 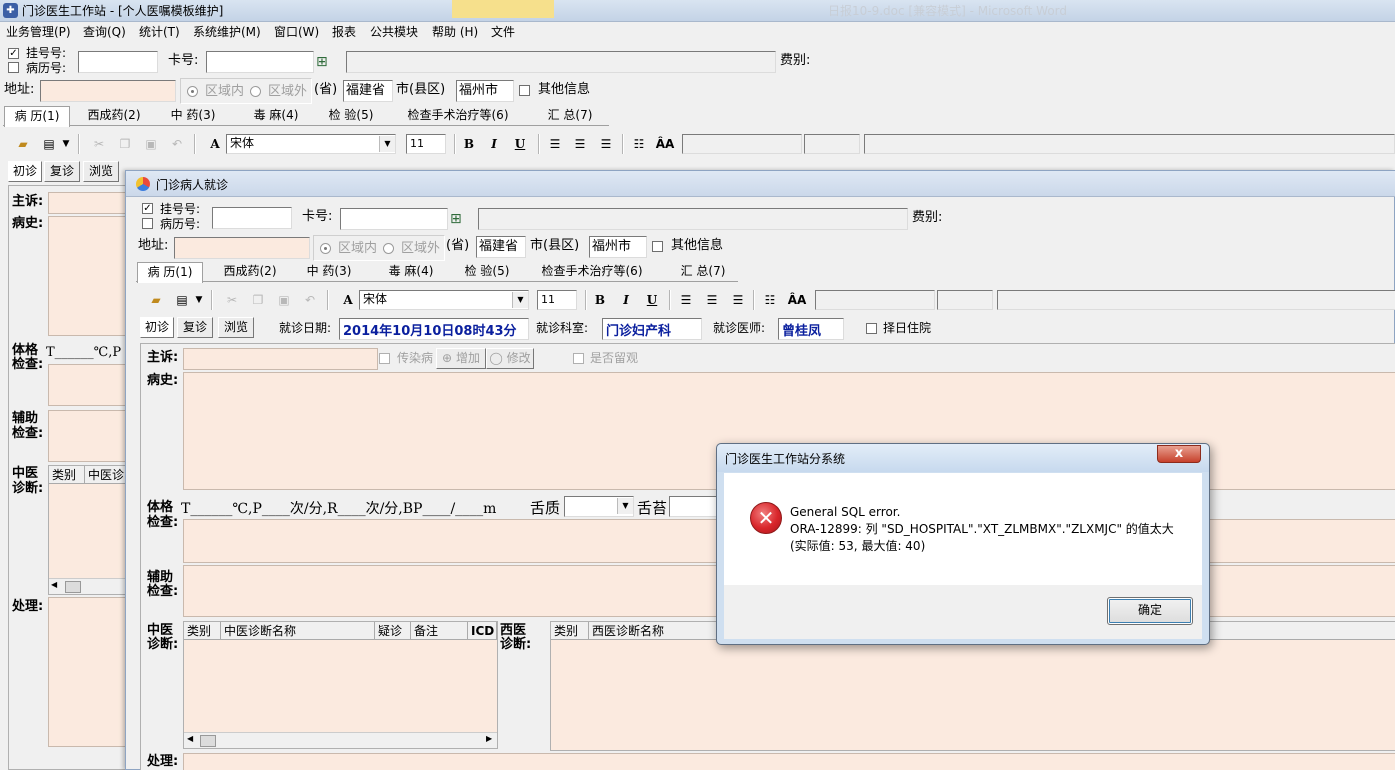 I want to click on underline-icon: U, so click(x=520, y=144).